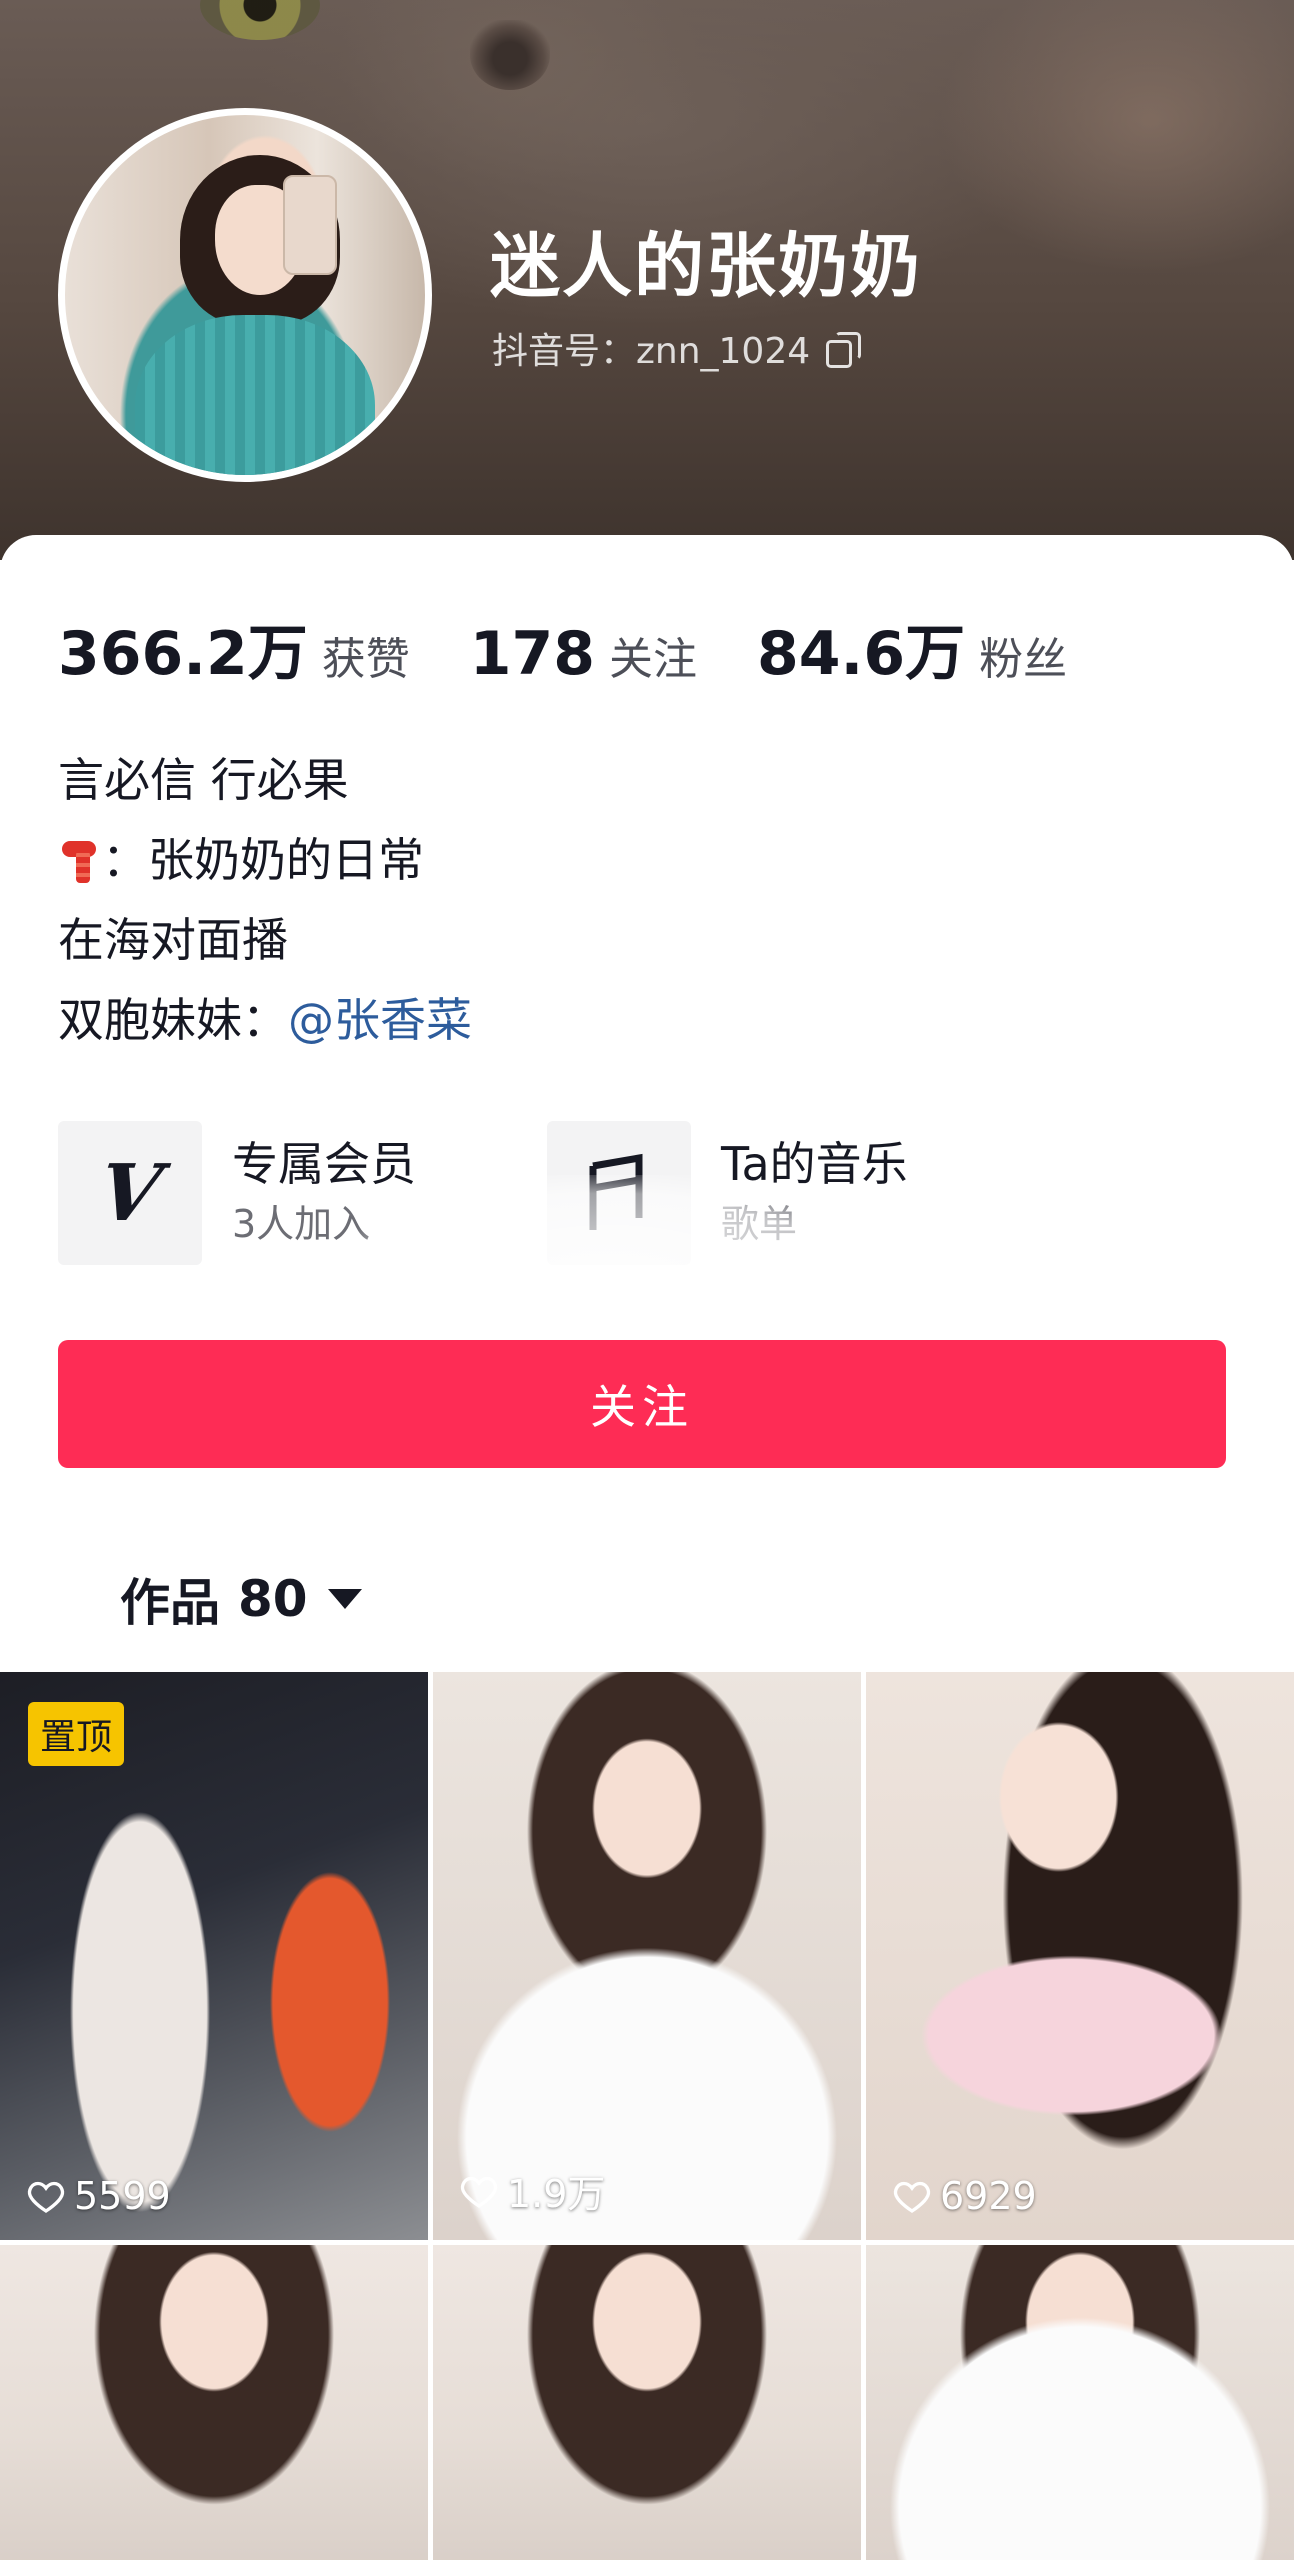 The height and width of the screenshot is (2560, 1294). Describe the element at coordinates (1080, 1956) in the screenshot. I see `video-thumbnail: 6929` at that location.